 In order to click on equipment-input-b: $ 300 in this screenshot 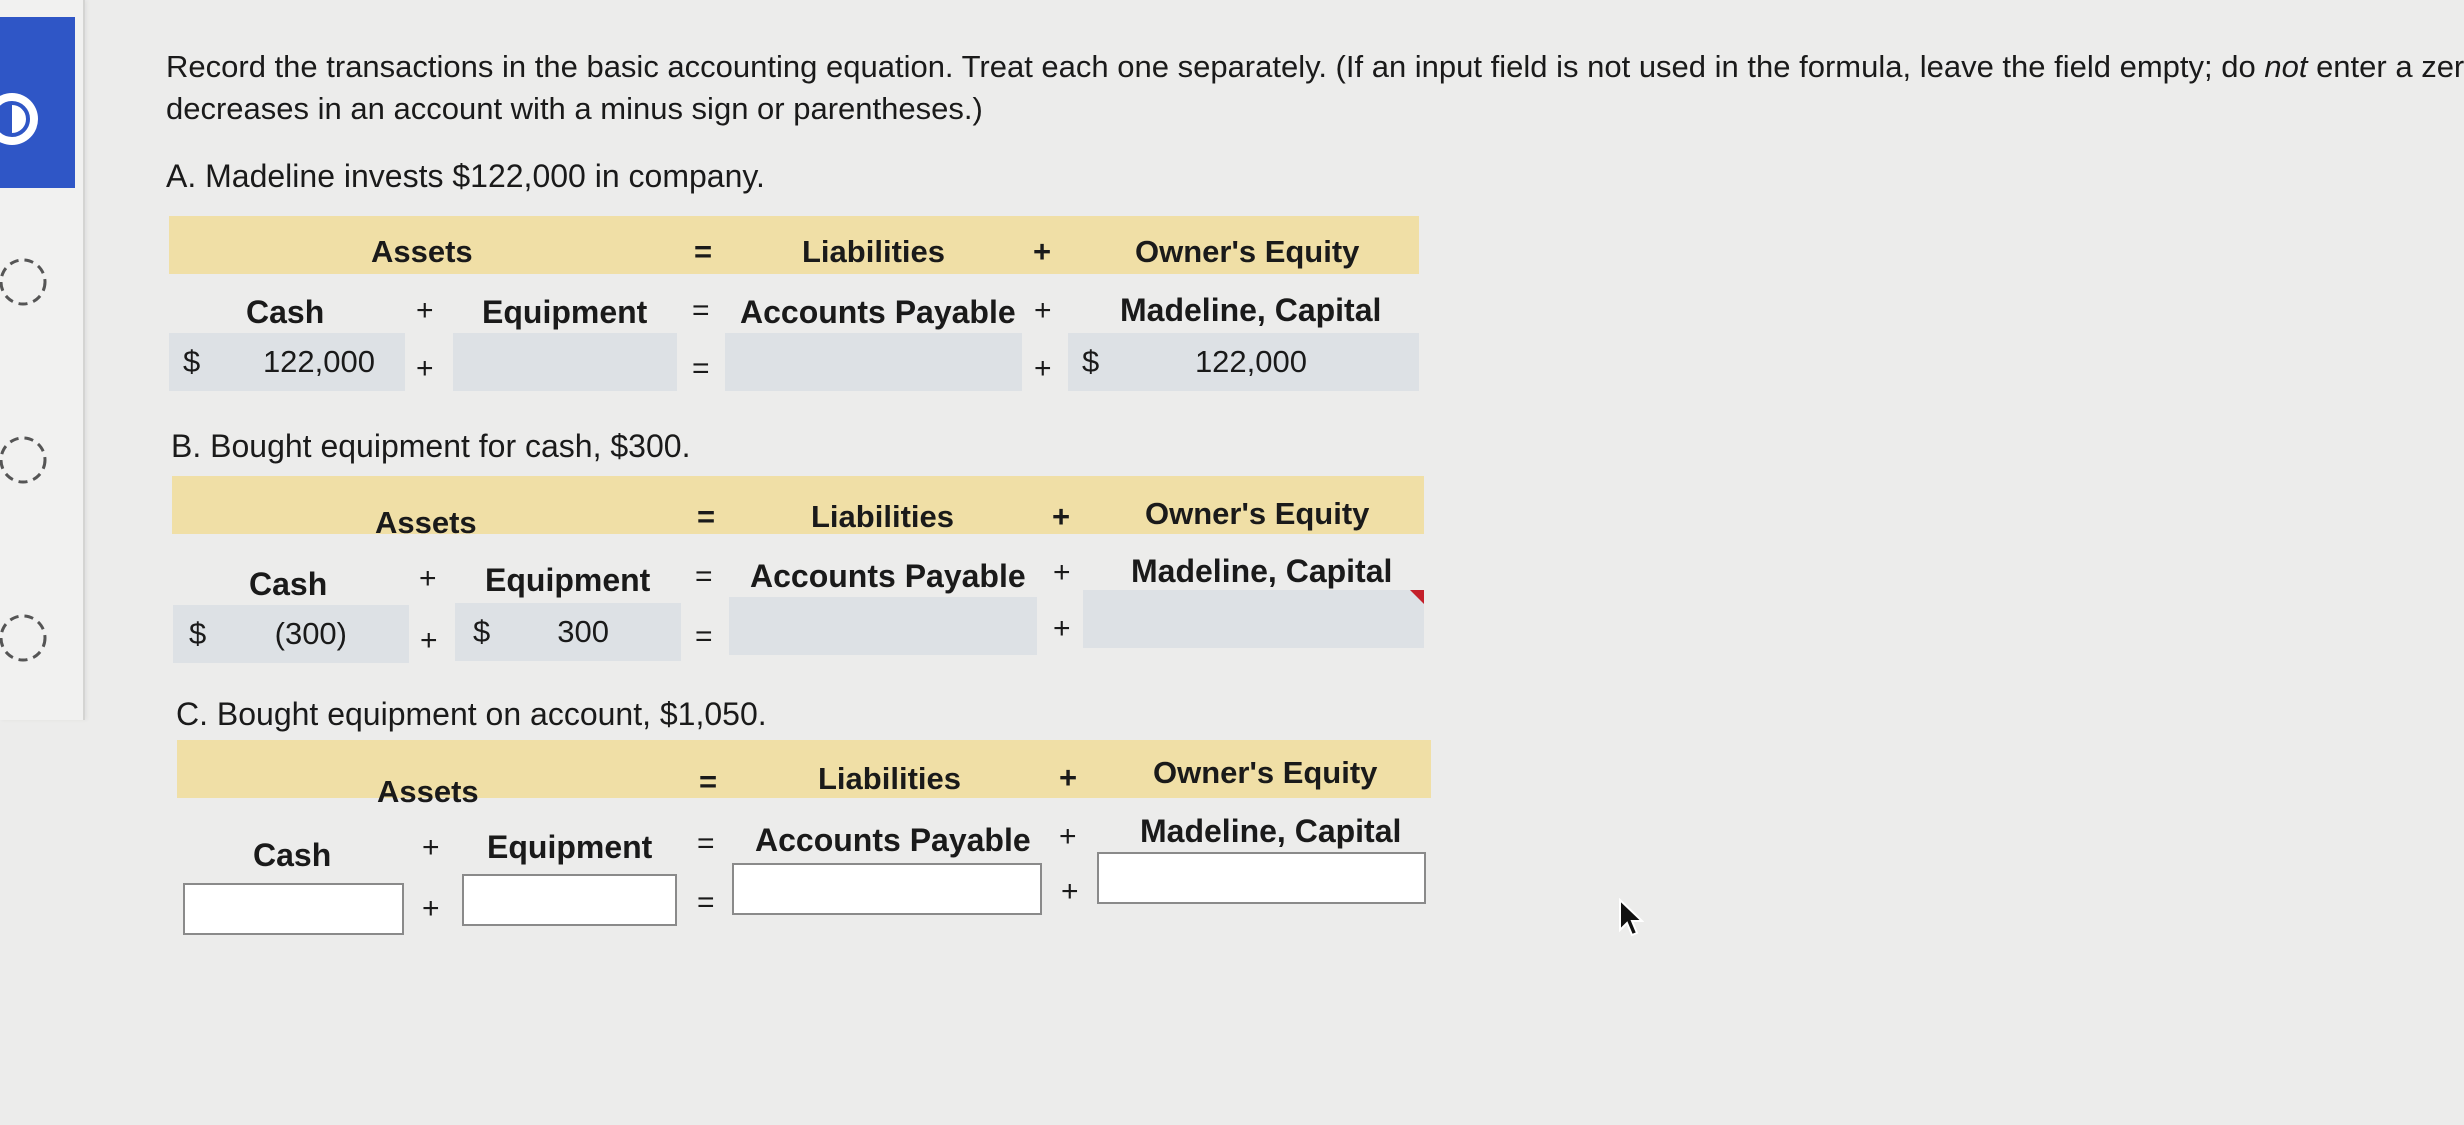, I will do `click(568, 632)`.